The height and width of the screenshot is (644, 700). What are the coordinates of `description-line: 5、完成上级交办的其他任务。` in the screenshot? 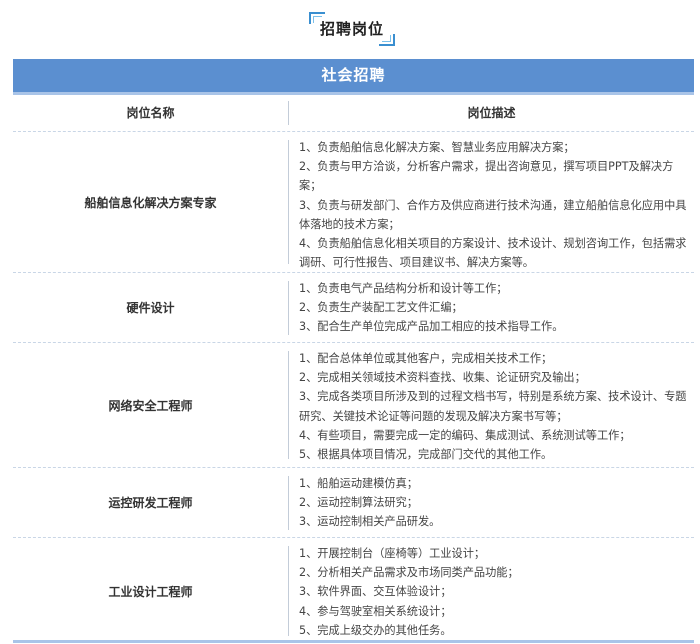 It's located at (375, 630).